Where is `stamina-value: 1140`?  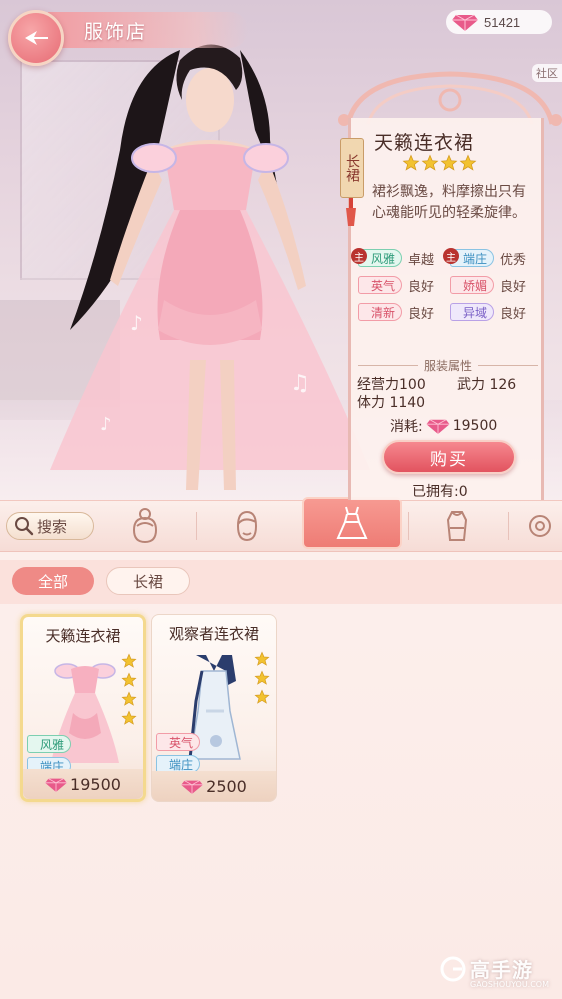 stamina-value: 1140 is located at coordinates (407, 403).